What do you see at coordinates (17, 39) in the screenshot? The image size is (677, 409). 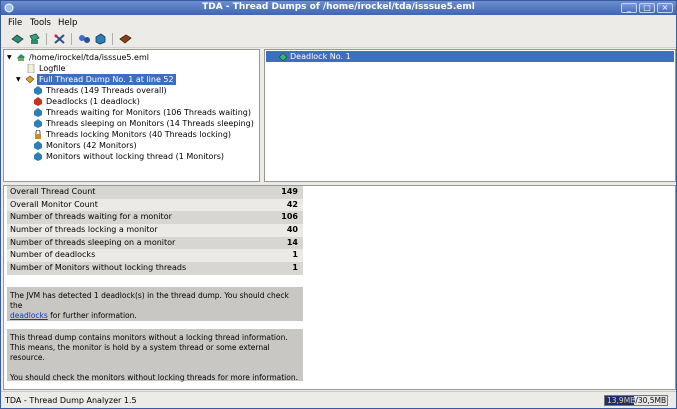 I see `open-file-icon` at bounding box center [17, 39].